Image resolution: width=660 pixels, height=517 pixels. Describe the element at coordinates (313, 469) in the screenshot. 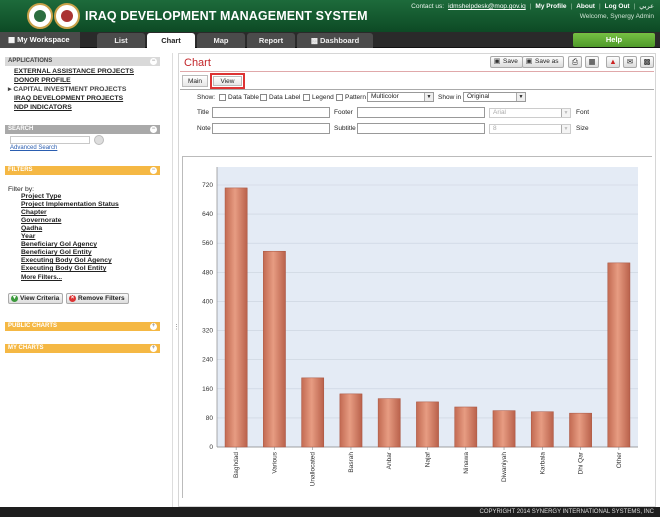

I see `x-tick-label: Unallocated` at that location.